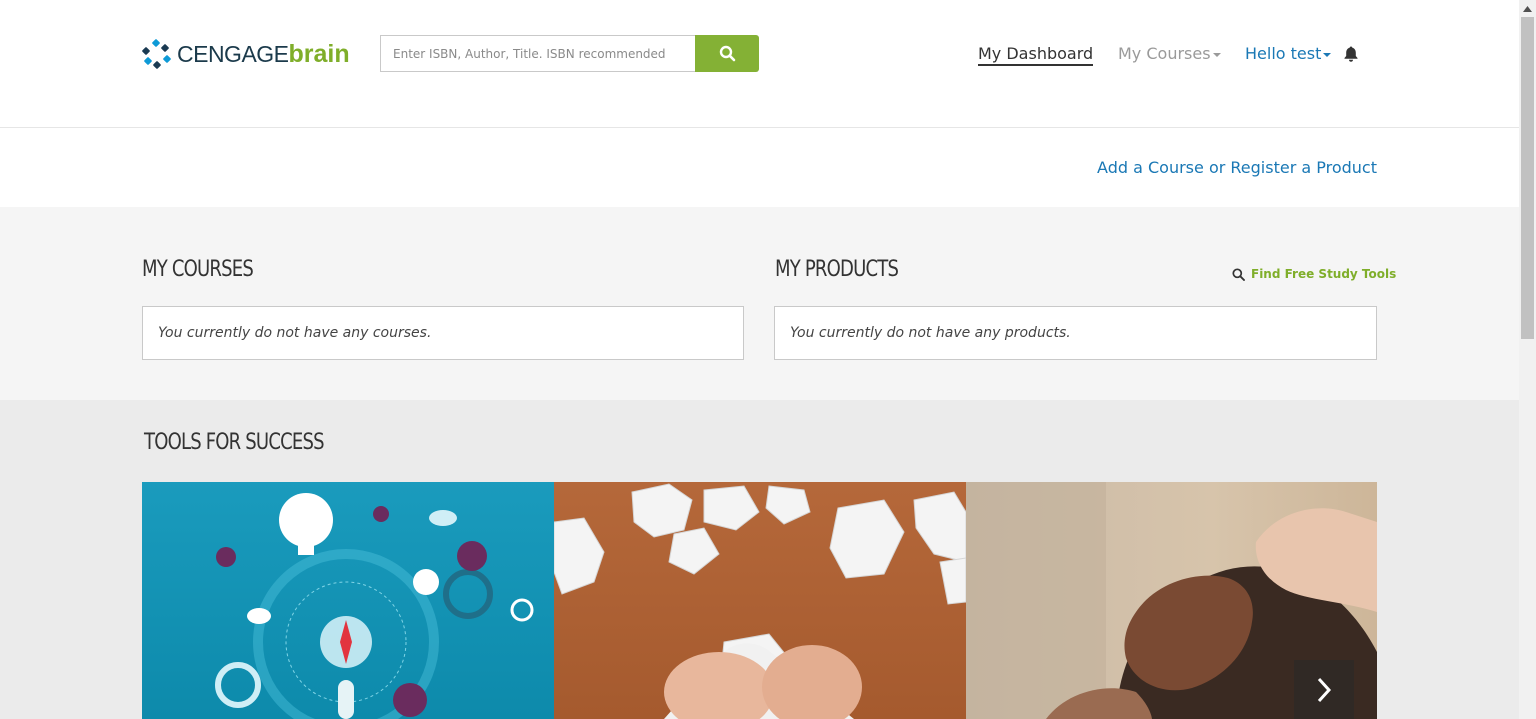 This screenshot has width=1536, height=719. What do you see at coordinates (198, 269) in the screenshot?
I see `my-courses-heading: MY COURSES` at bounding box center [198, 269].